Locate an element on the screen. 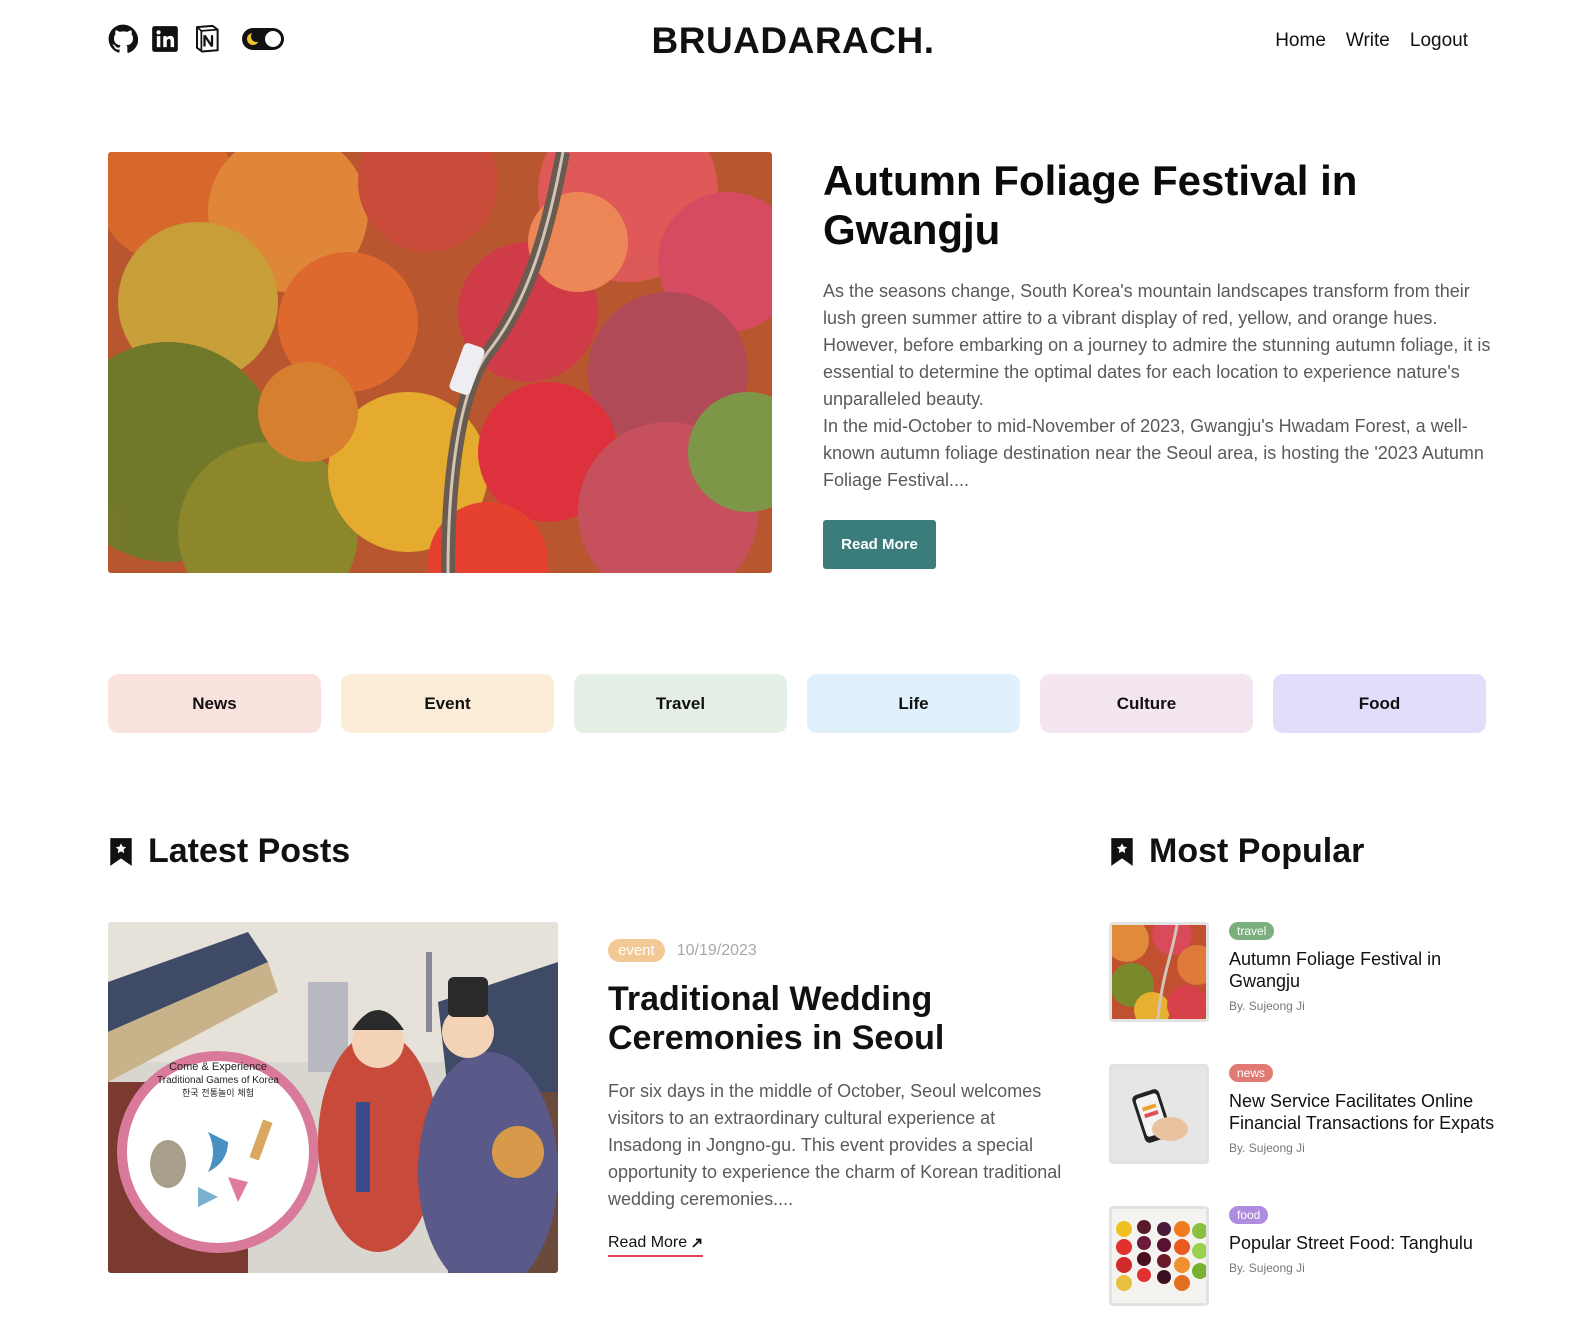 The width and height of the screenshot is (1586, 1332). category-life: Life is located at coordinates (913, 703).